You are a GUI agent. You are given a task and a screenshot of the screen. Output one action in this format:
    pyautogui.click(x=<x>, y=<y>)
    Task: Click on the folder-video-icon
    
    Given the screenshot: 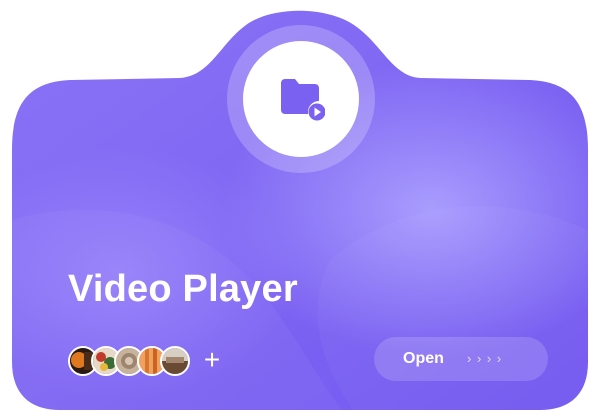 What is the action you would take?
    pyautogui.click(x=303, y=100)
    